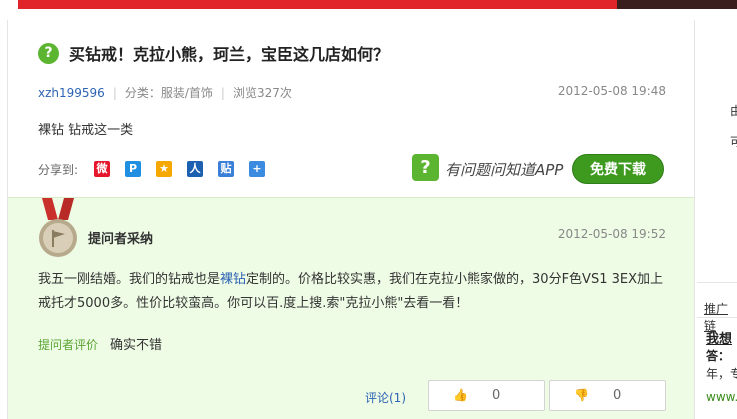 The height and width of the screenshot is (419, 737). Describe the element at coordinates (100, 343) in the screenshot. I see `asker-evaluation: 提问者评价 确实不错` at that location.